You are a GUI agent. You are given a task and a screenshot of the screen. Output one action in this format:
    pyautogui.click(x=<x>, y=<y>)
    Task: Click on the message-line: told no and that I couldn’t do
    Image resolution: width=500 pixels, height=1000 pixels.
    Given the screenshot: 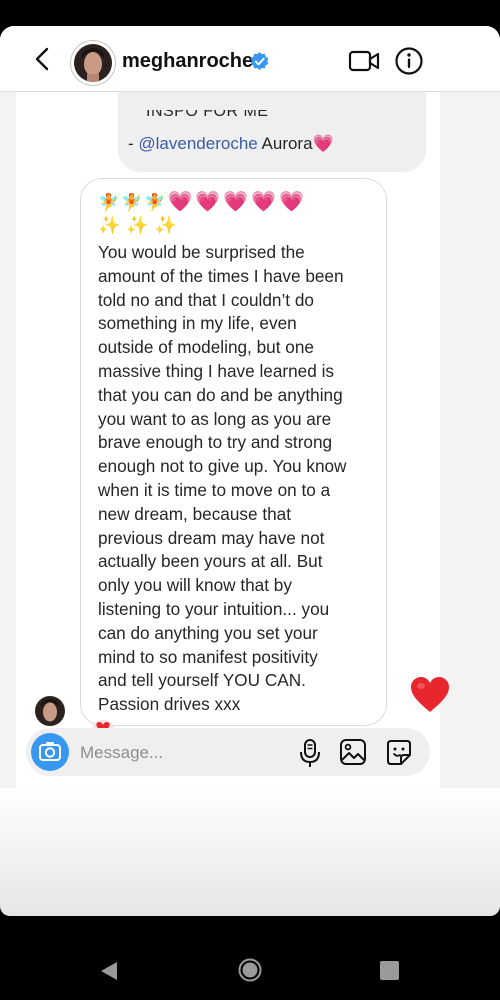 What is the action you would take?
    pyautogui.click(x=206, y=299)
    